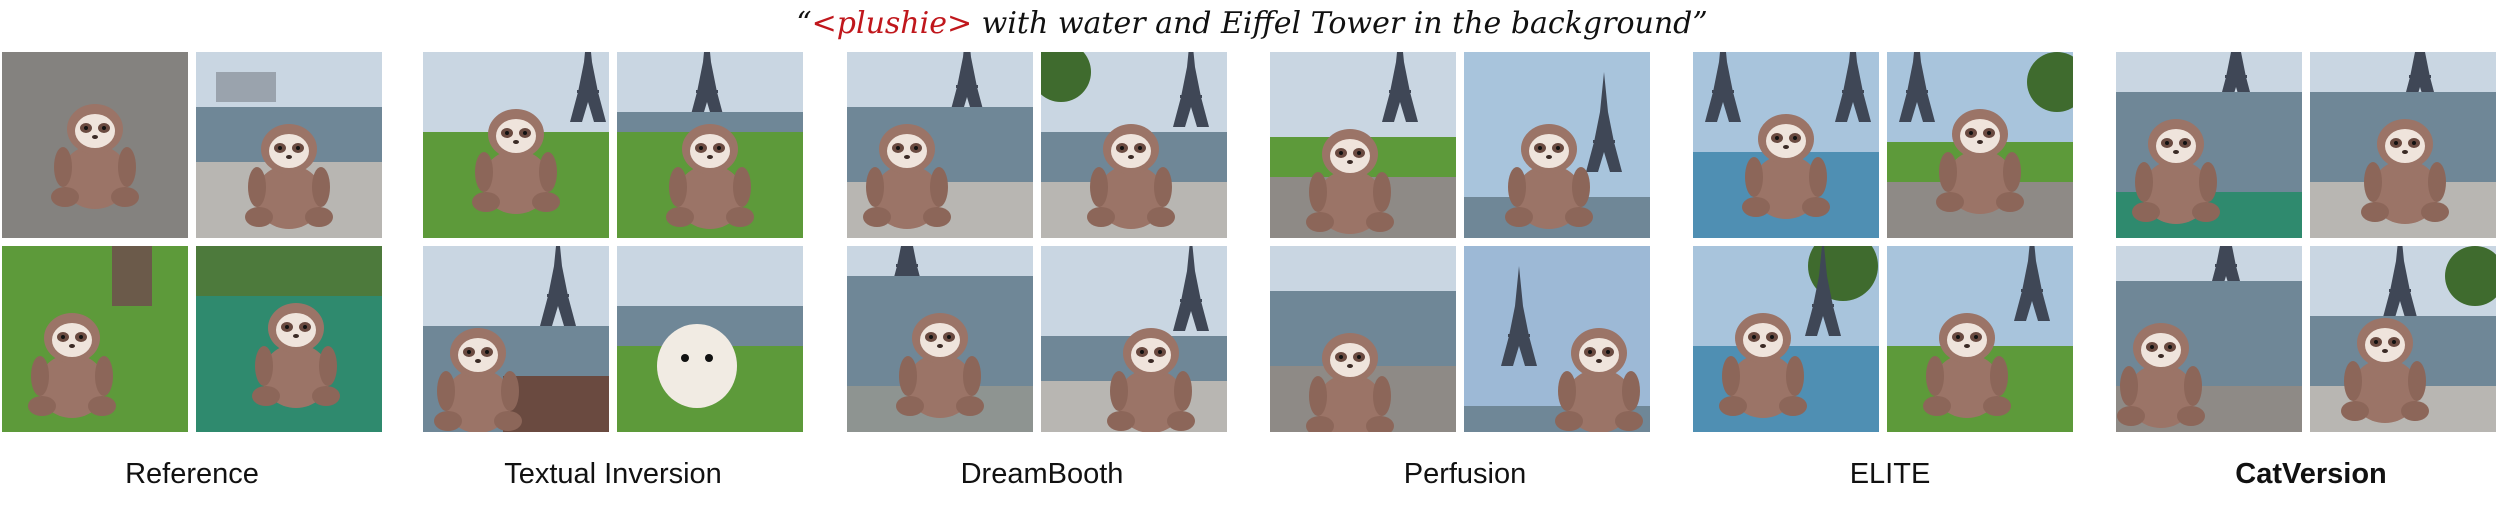 This screenshot has height=512, width=2504. I want to click on method-group-textual-inversion, so click(613, 246).